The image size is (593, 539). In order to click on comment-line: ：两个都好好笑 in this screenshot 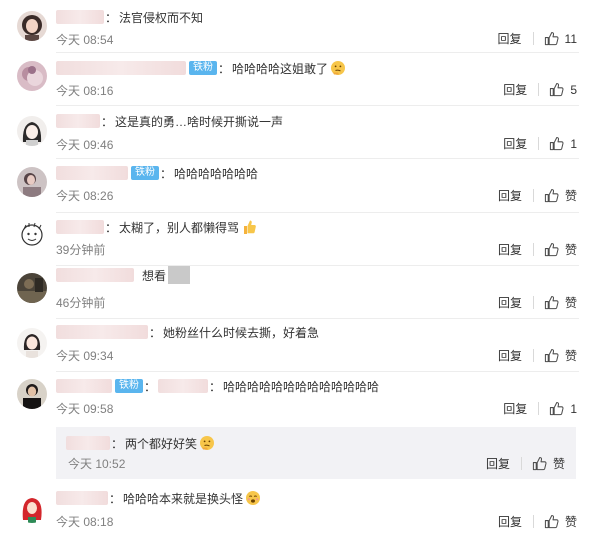, I will do `click(140, 443)`.